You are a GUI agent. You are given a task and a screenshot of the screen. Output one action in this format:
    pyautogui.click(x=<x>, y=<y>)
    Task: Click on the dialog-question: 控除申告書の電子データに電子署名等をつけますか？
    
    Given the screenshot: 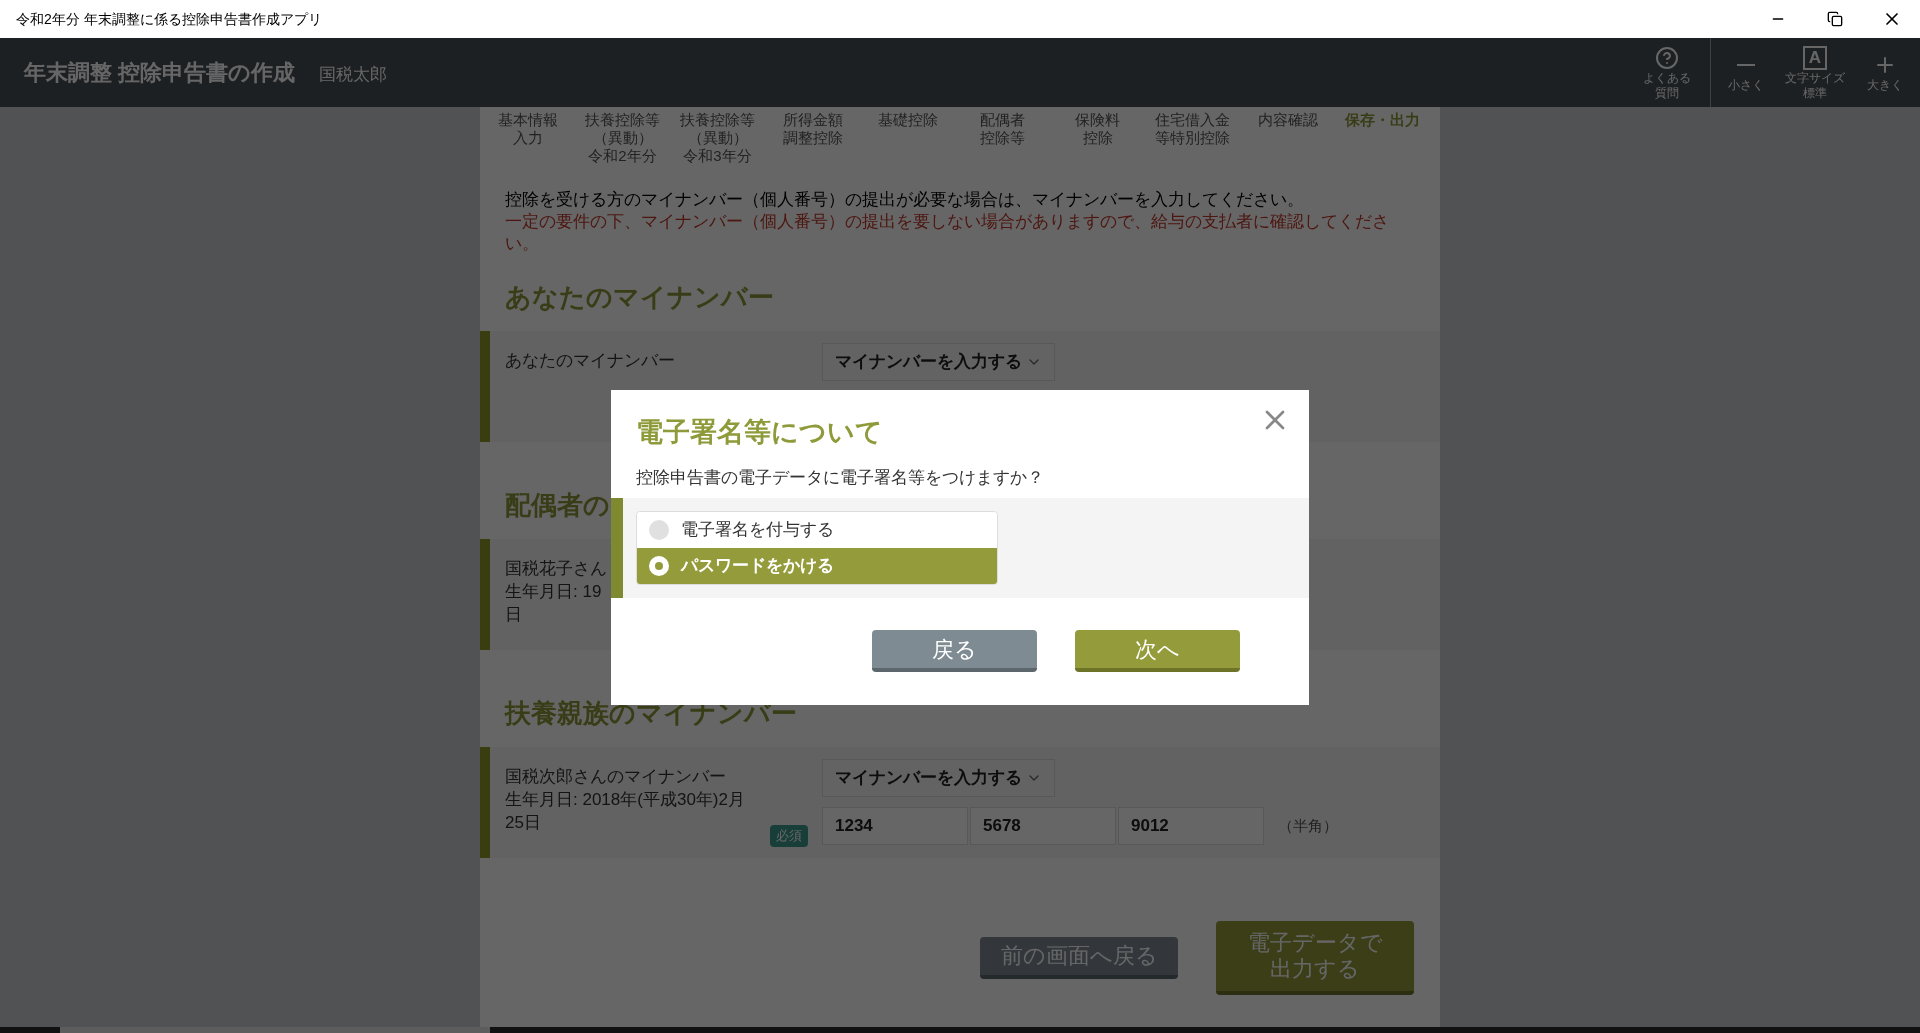 What is the action you would take?
    pyautogui.click(x=840, y=477)
    